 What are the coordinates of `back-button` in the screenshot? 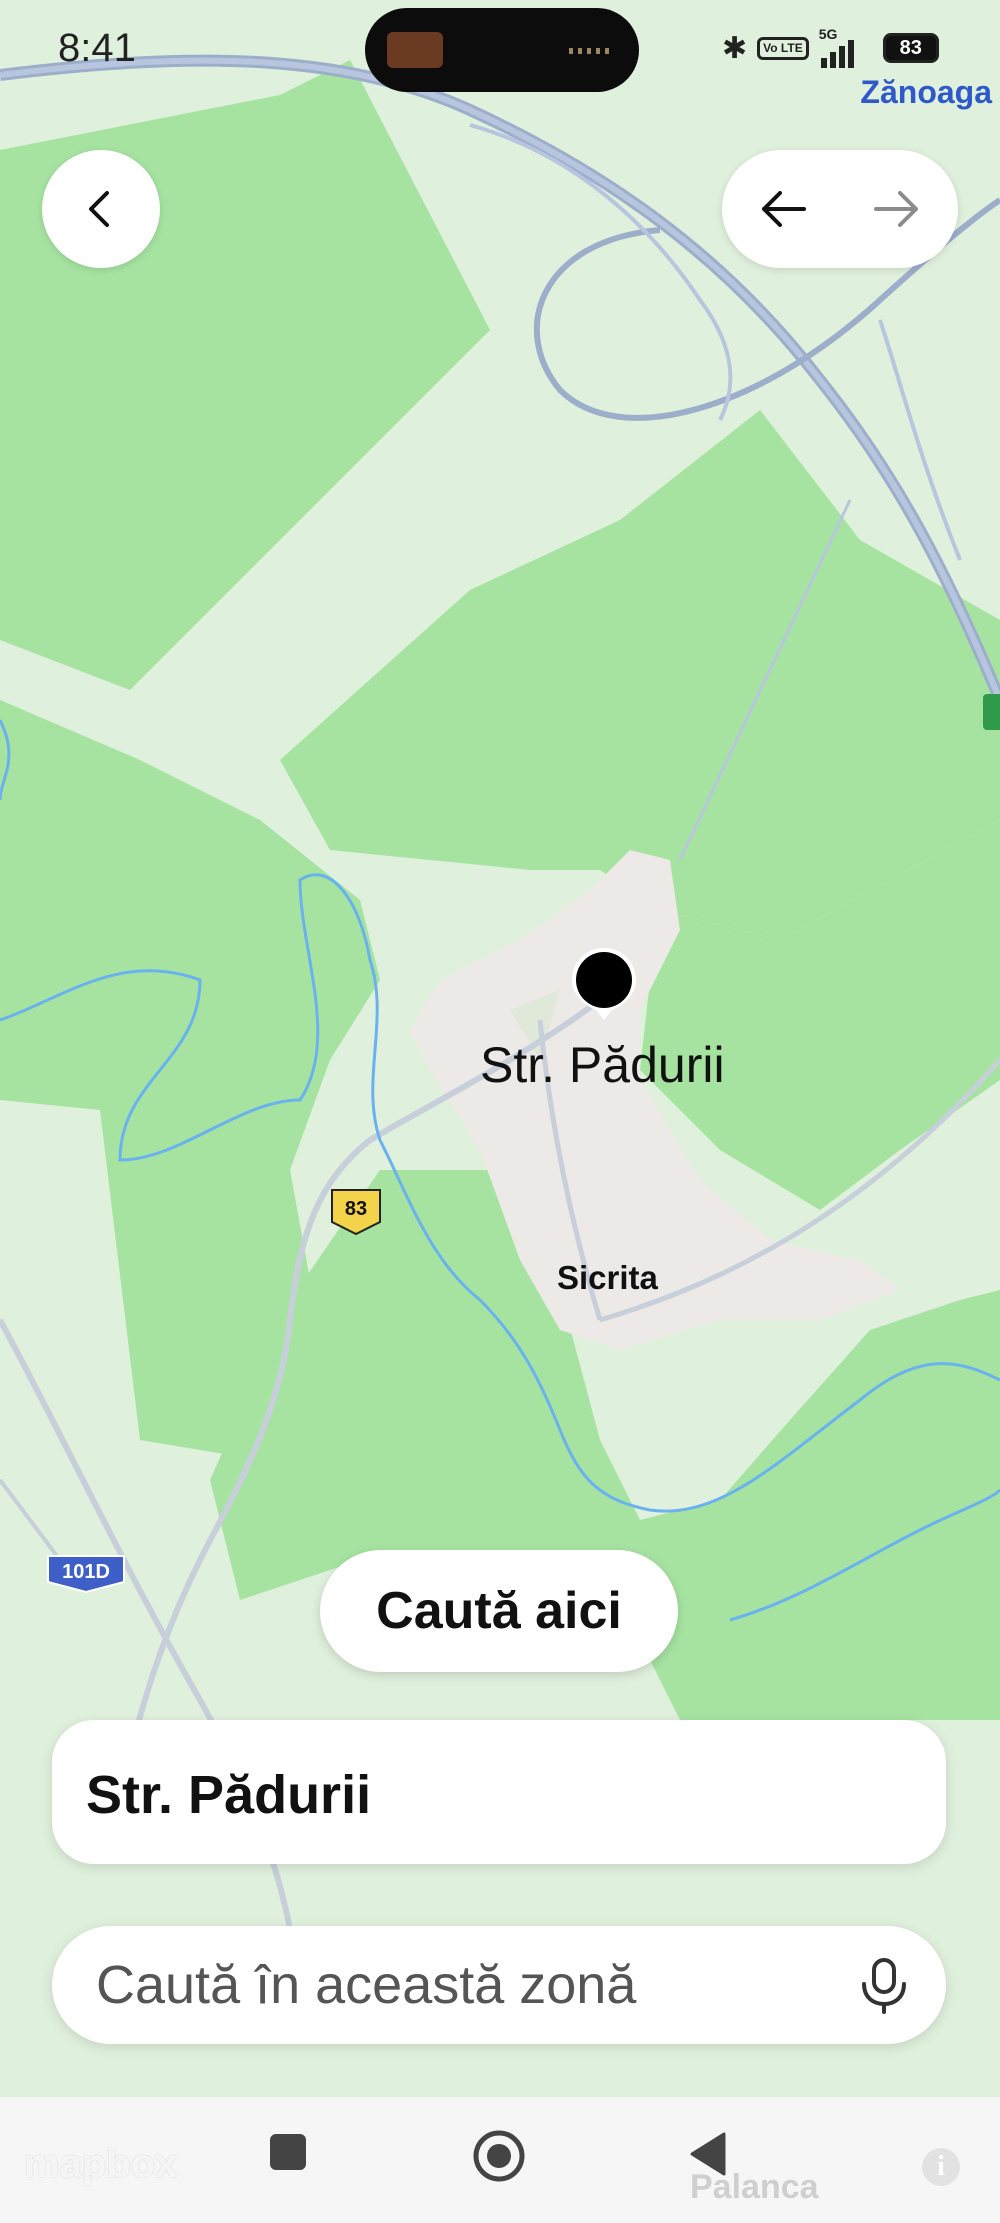 It's located at (101, 209).